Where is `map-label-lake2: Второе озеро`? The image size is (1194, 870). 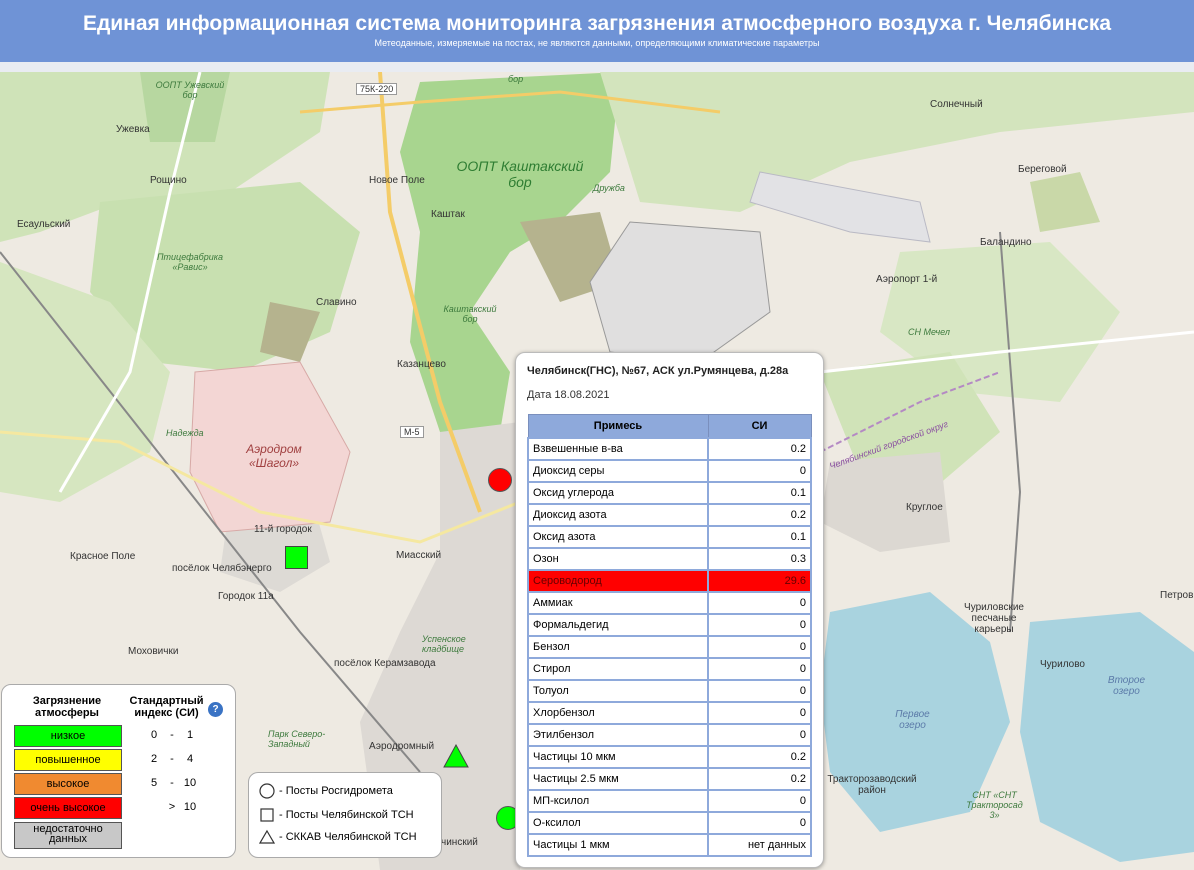
map-label-lake2: Второе озеро is located at coordinates (1126, 686).